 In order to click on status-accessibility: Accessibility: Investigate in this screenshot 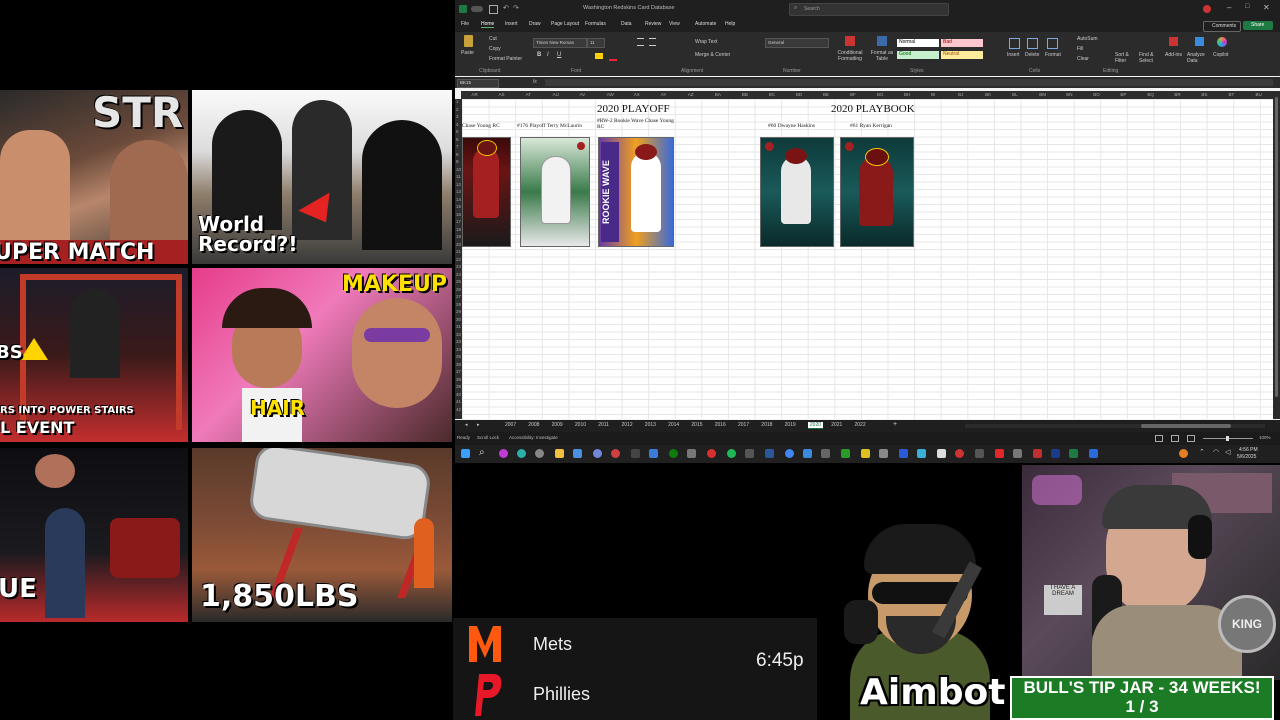, I will do `click(533, 437)`.